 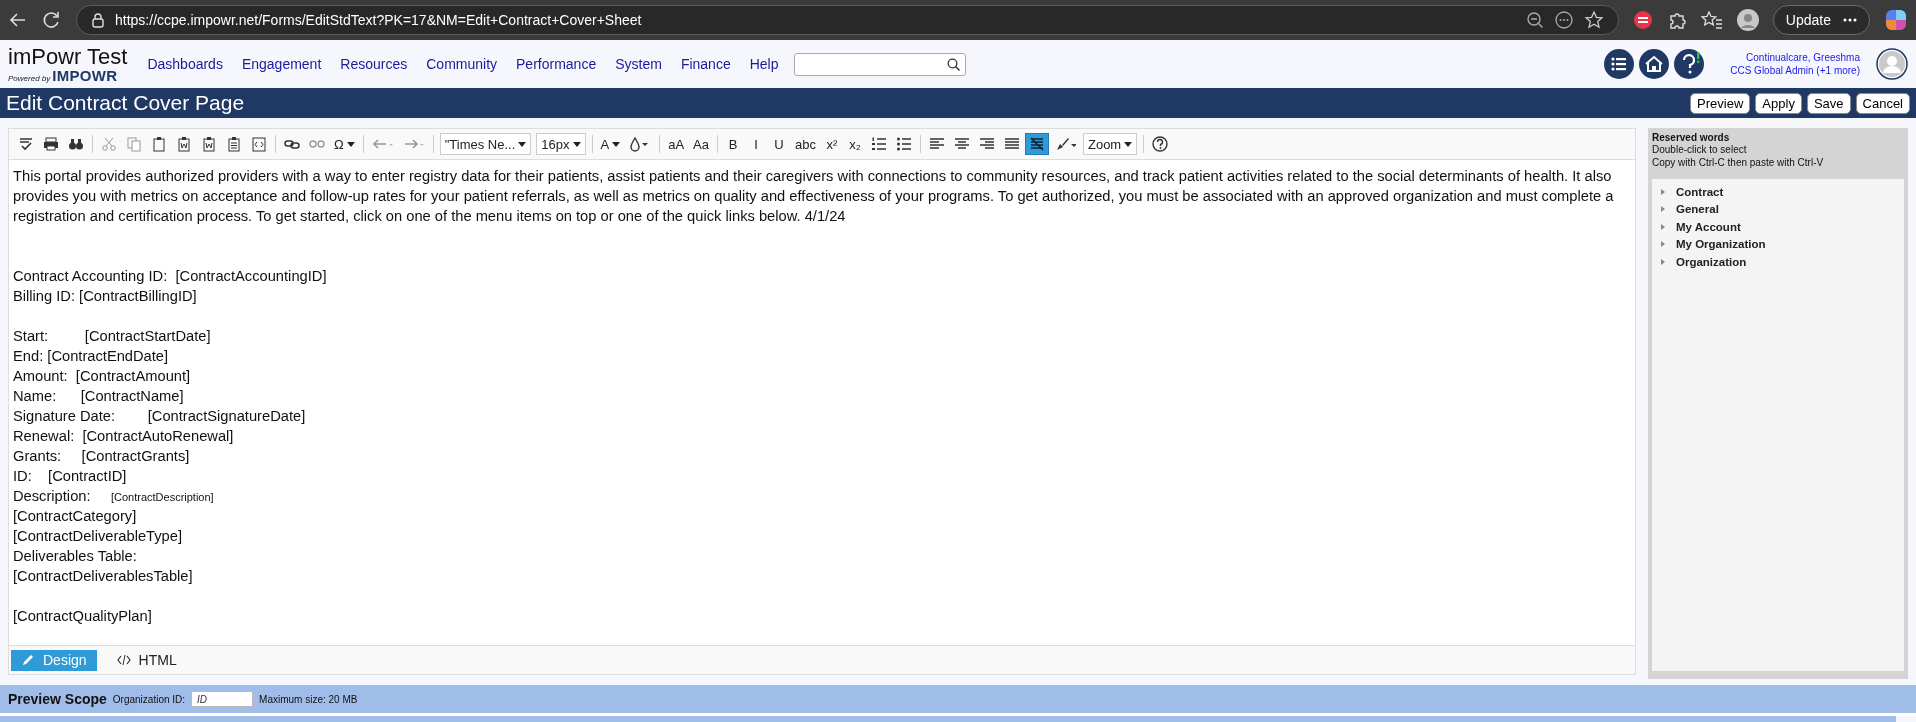 What do you see at coordinates (70, 476) in the screenshot?
I see `document-line: ID: [ContractID]` at bounding box center [70, 476].